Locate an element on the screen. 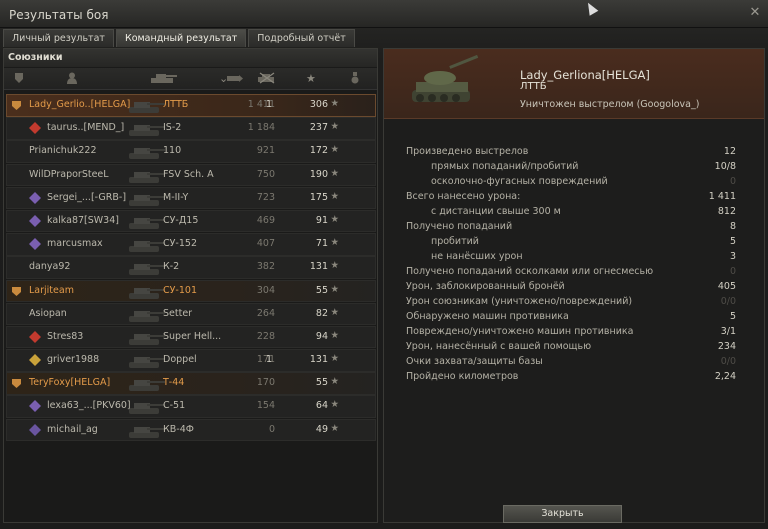 This screenshot has height=529, width=768. stat-value: 2,24 is located at coordinates (725, 376).